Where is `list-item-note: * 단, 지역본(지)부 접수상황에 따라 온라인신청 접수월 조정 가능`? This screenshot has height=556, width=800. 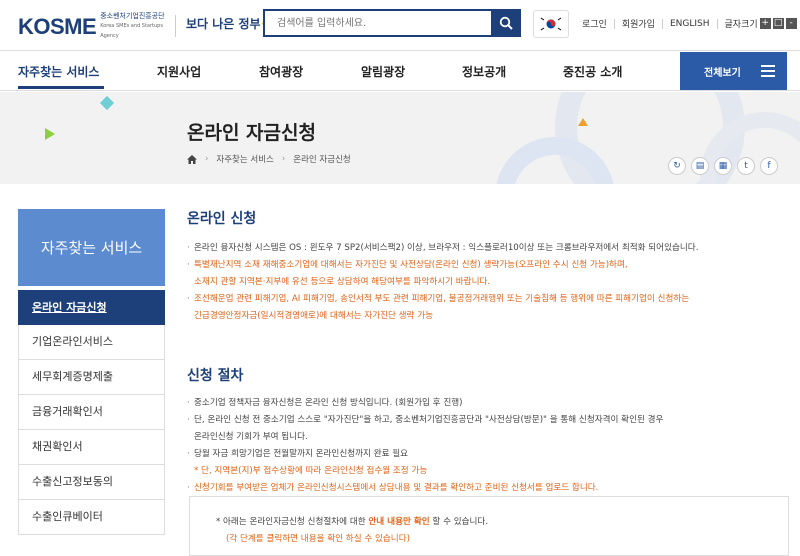
list-item-note: * 단, 지역본(지)부 접수상황에 따라 온라인신청 접수월 조정 가능 is located at coordinates (487, 471).